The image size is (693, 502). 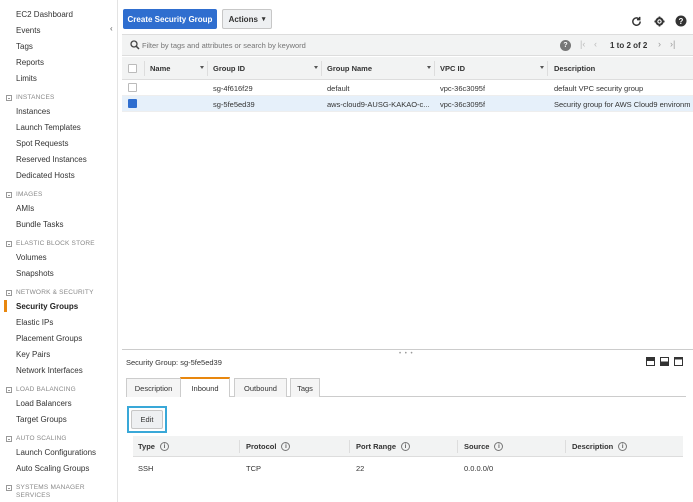 What do you see at coordinates (132, 103) in the screenshot?
I see `row-checkbox-checked` at bounding box center [132, 103].